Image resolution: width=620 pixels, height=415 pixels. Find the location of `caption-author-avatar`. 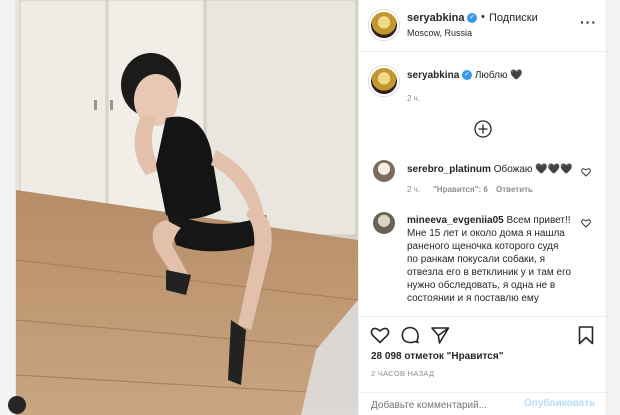

caption-author-avatar is located at coordinates (384, 81).